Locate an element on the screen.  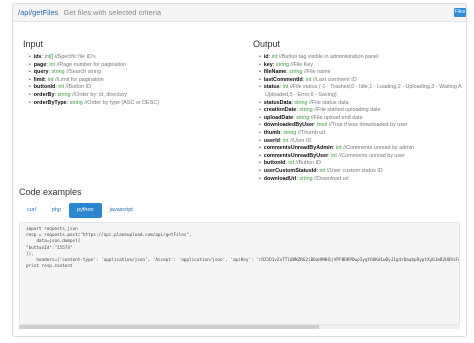
field-row: fileName: string //File name is located at coordinates (360, 73).